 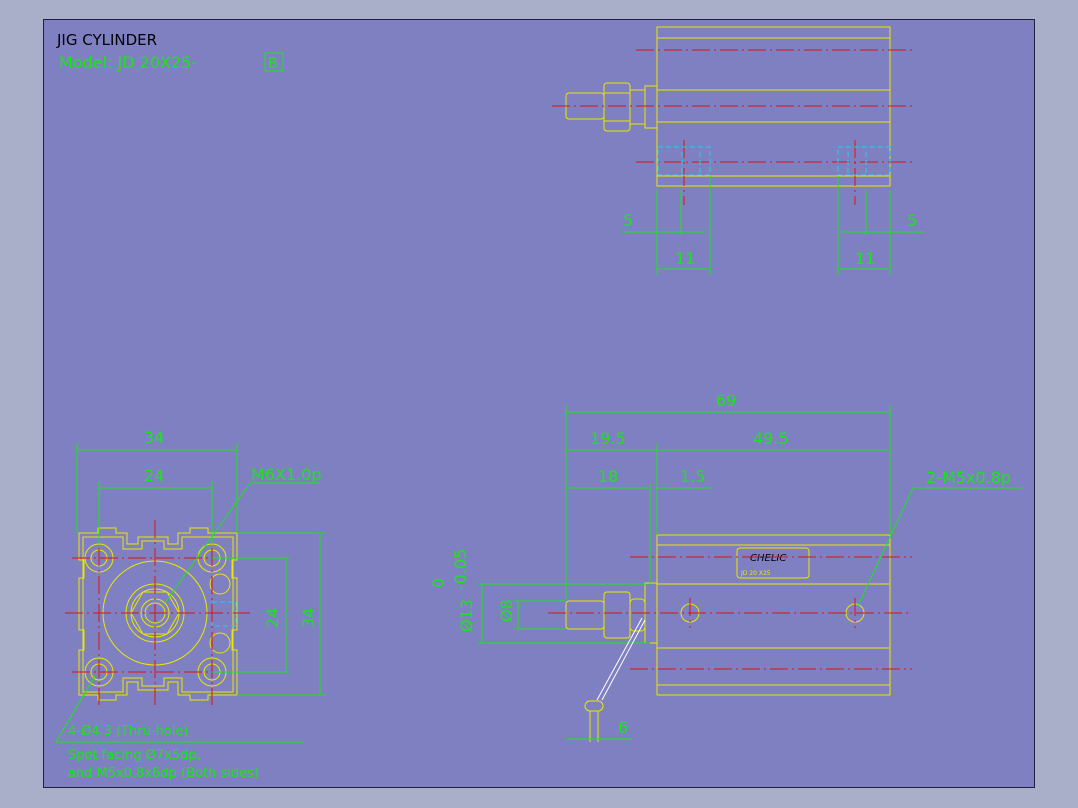 I want to click on dim-end-height-34: 34, so click(x=308, y=618).